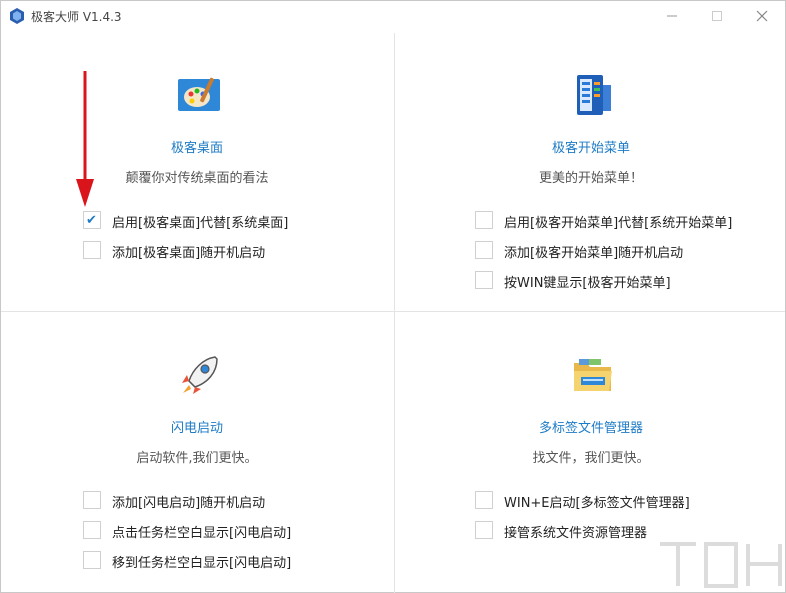 The width and height of the screenshot is (786, 593). I want to click on title-bar: 极客大师 V1.4.3, so click(393, 16).